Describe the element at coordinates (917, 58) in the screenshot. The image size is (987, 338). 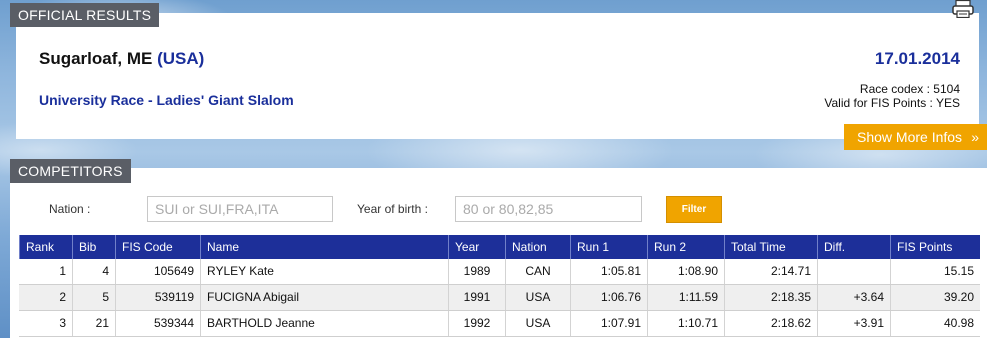
I see `race-date: 17.01.2014` at that location.